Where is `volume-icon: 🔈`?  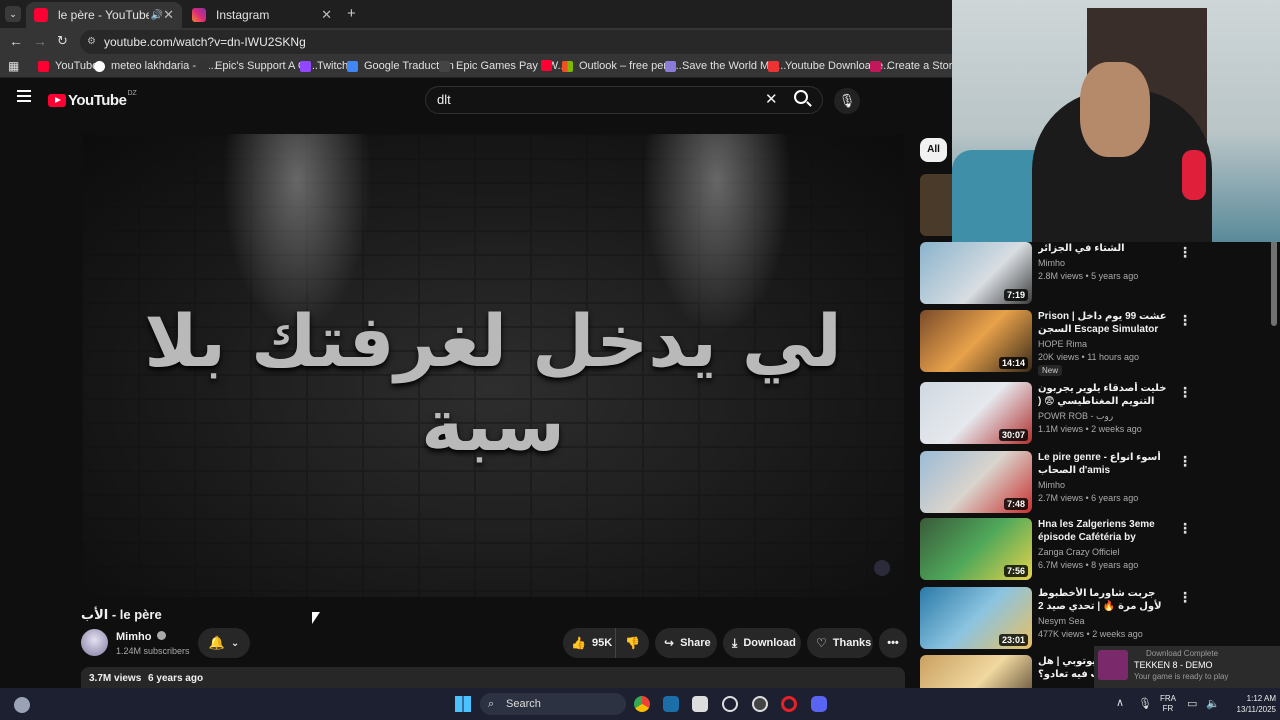
volume-icon: 🔈 is located at coordinates (1213, 703).